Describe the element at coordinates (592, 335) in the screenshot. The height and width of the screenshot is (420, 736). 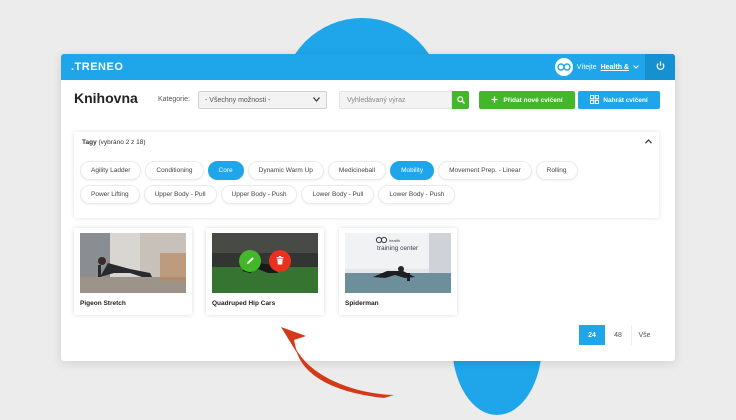
I see `page-size-24: 24` at that location.